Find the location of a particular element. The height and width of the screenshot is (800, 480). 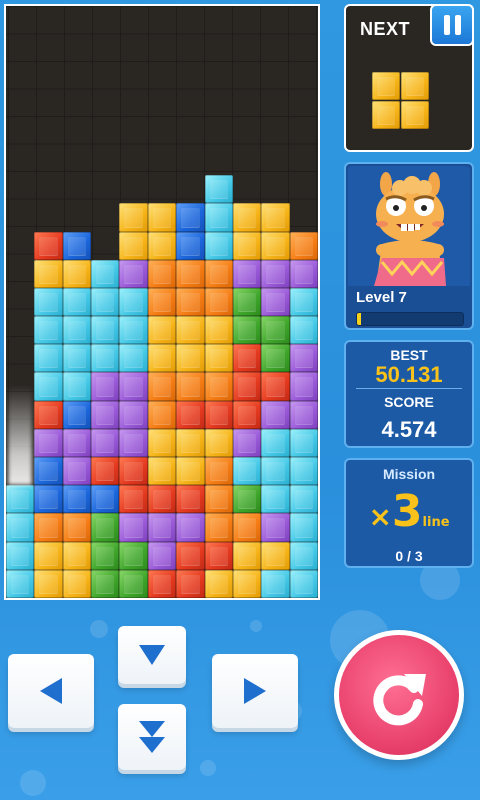

level-progress-fill is located at coordinates (359, 319).